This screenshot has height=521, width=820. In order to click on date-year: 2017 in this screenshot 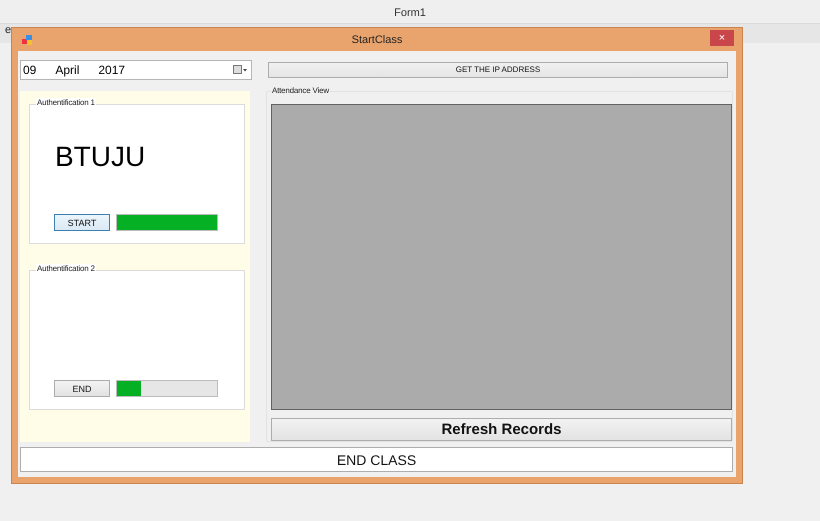, I will do `click(112, 69)`.